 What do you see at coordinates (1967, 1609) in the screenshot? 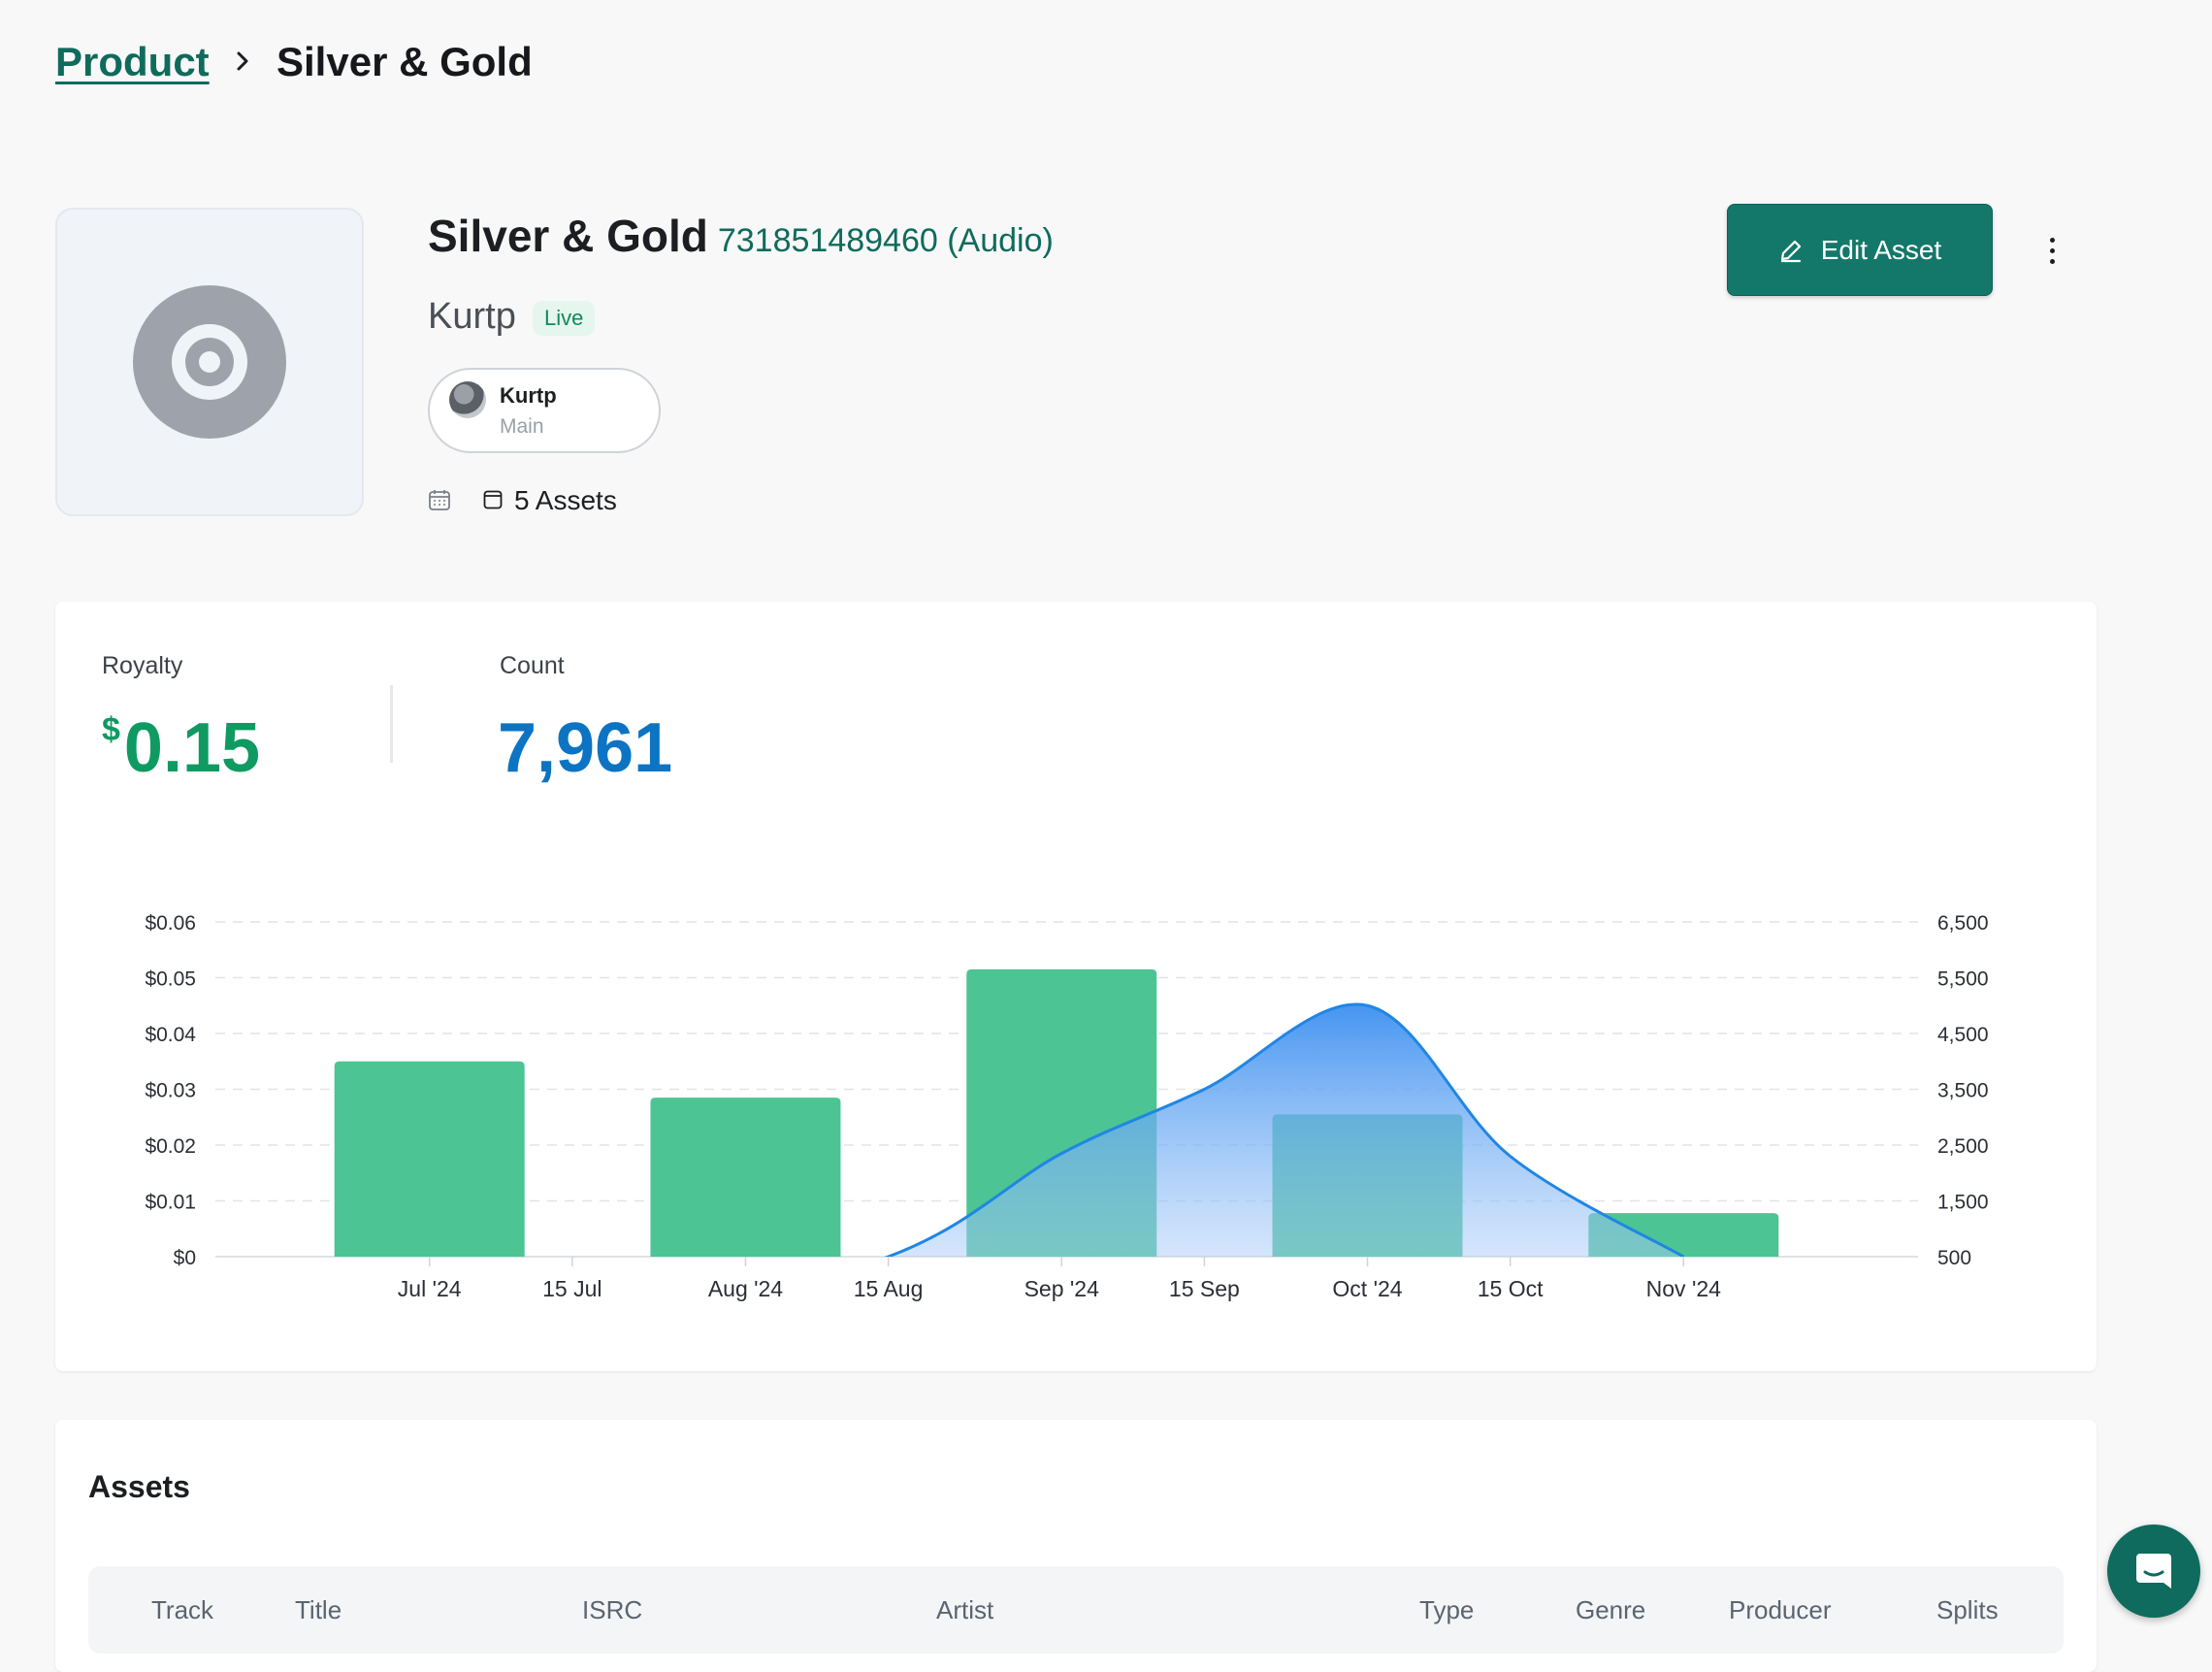
I see `column-header-splits: Splits` at bounding box center [1967, 1609].